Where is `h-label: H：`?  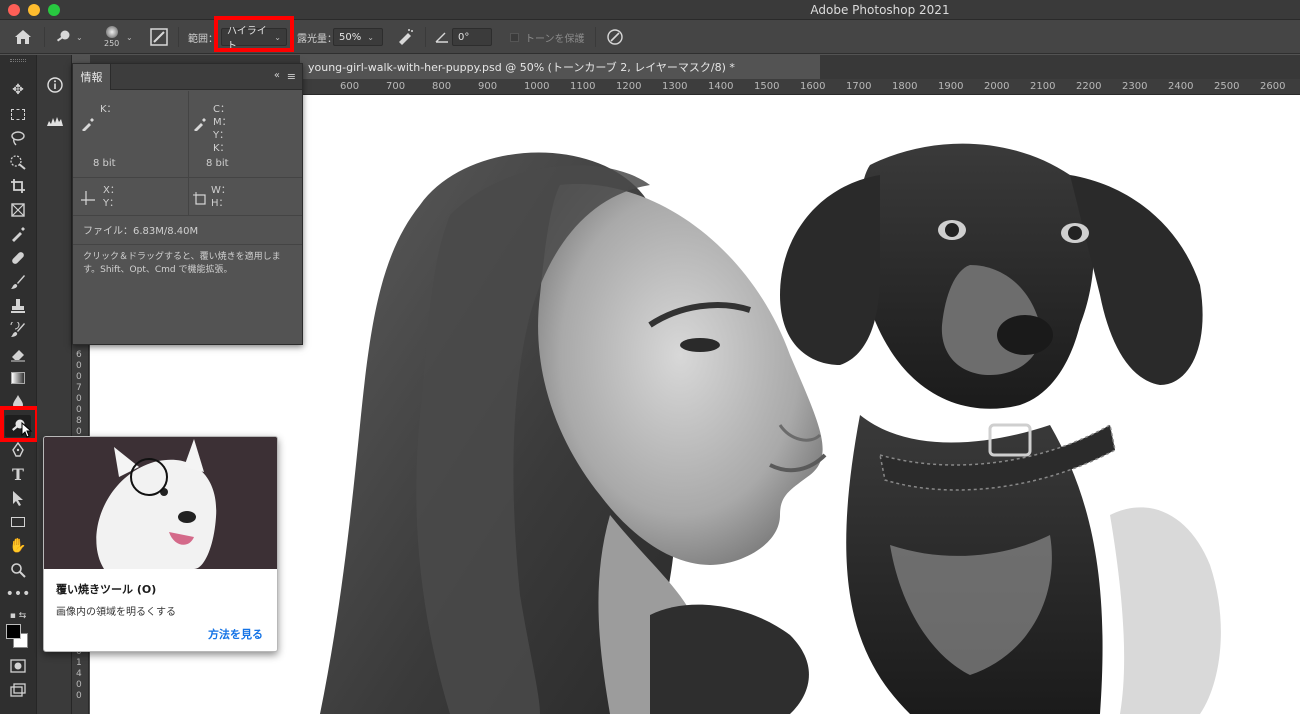 h-label: H： is located at coordinates (220, 203).